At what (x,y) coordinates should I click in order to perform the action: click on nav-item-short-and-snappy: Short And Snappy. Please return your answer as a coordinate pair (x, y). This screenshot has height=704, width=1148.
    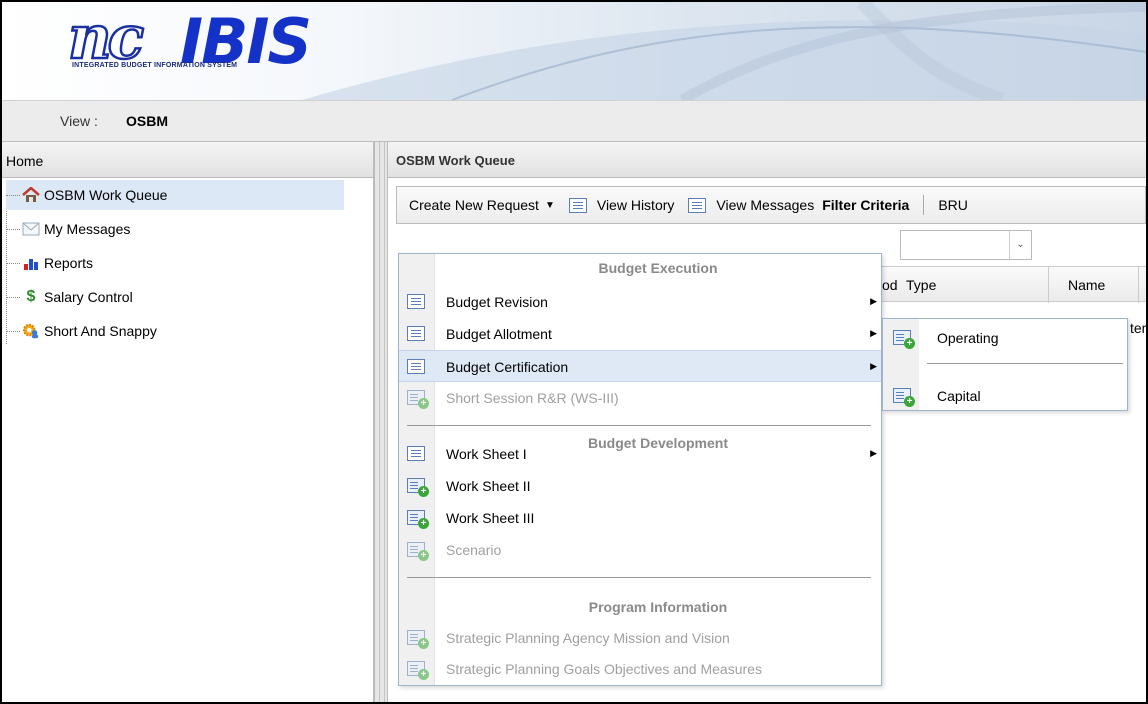
    Looking at the image, I should click on (175, 331).